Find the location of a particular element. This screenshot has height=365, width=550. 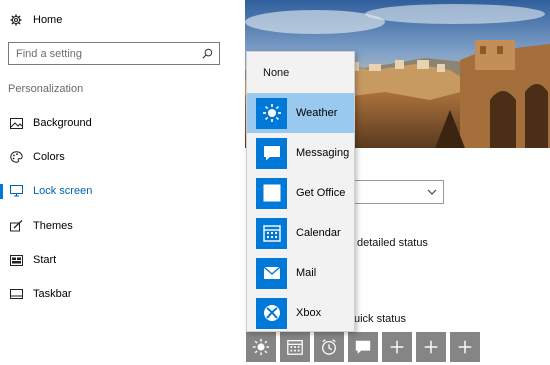

taskbar-icon is located at coordinates (16, 294).